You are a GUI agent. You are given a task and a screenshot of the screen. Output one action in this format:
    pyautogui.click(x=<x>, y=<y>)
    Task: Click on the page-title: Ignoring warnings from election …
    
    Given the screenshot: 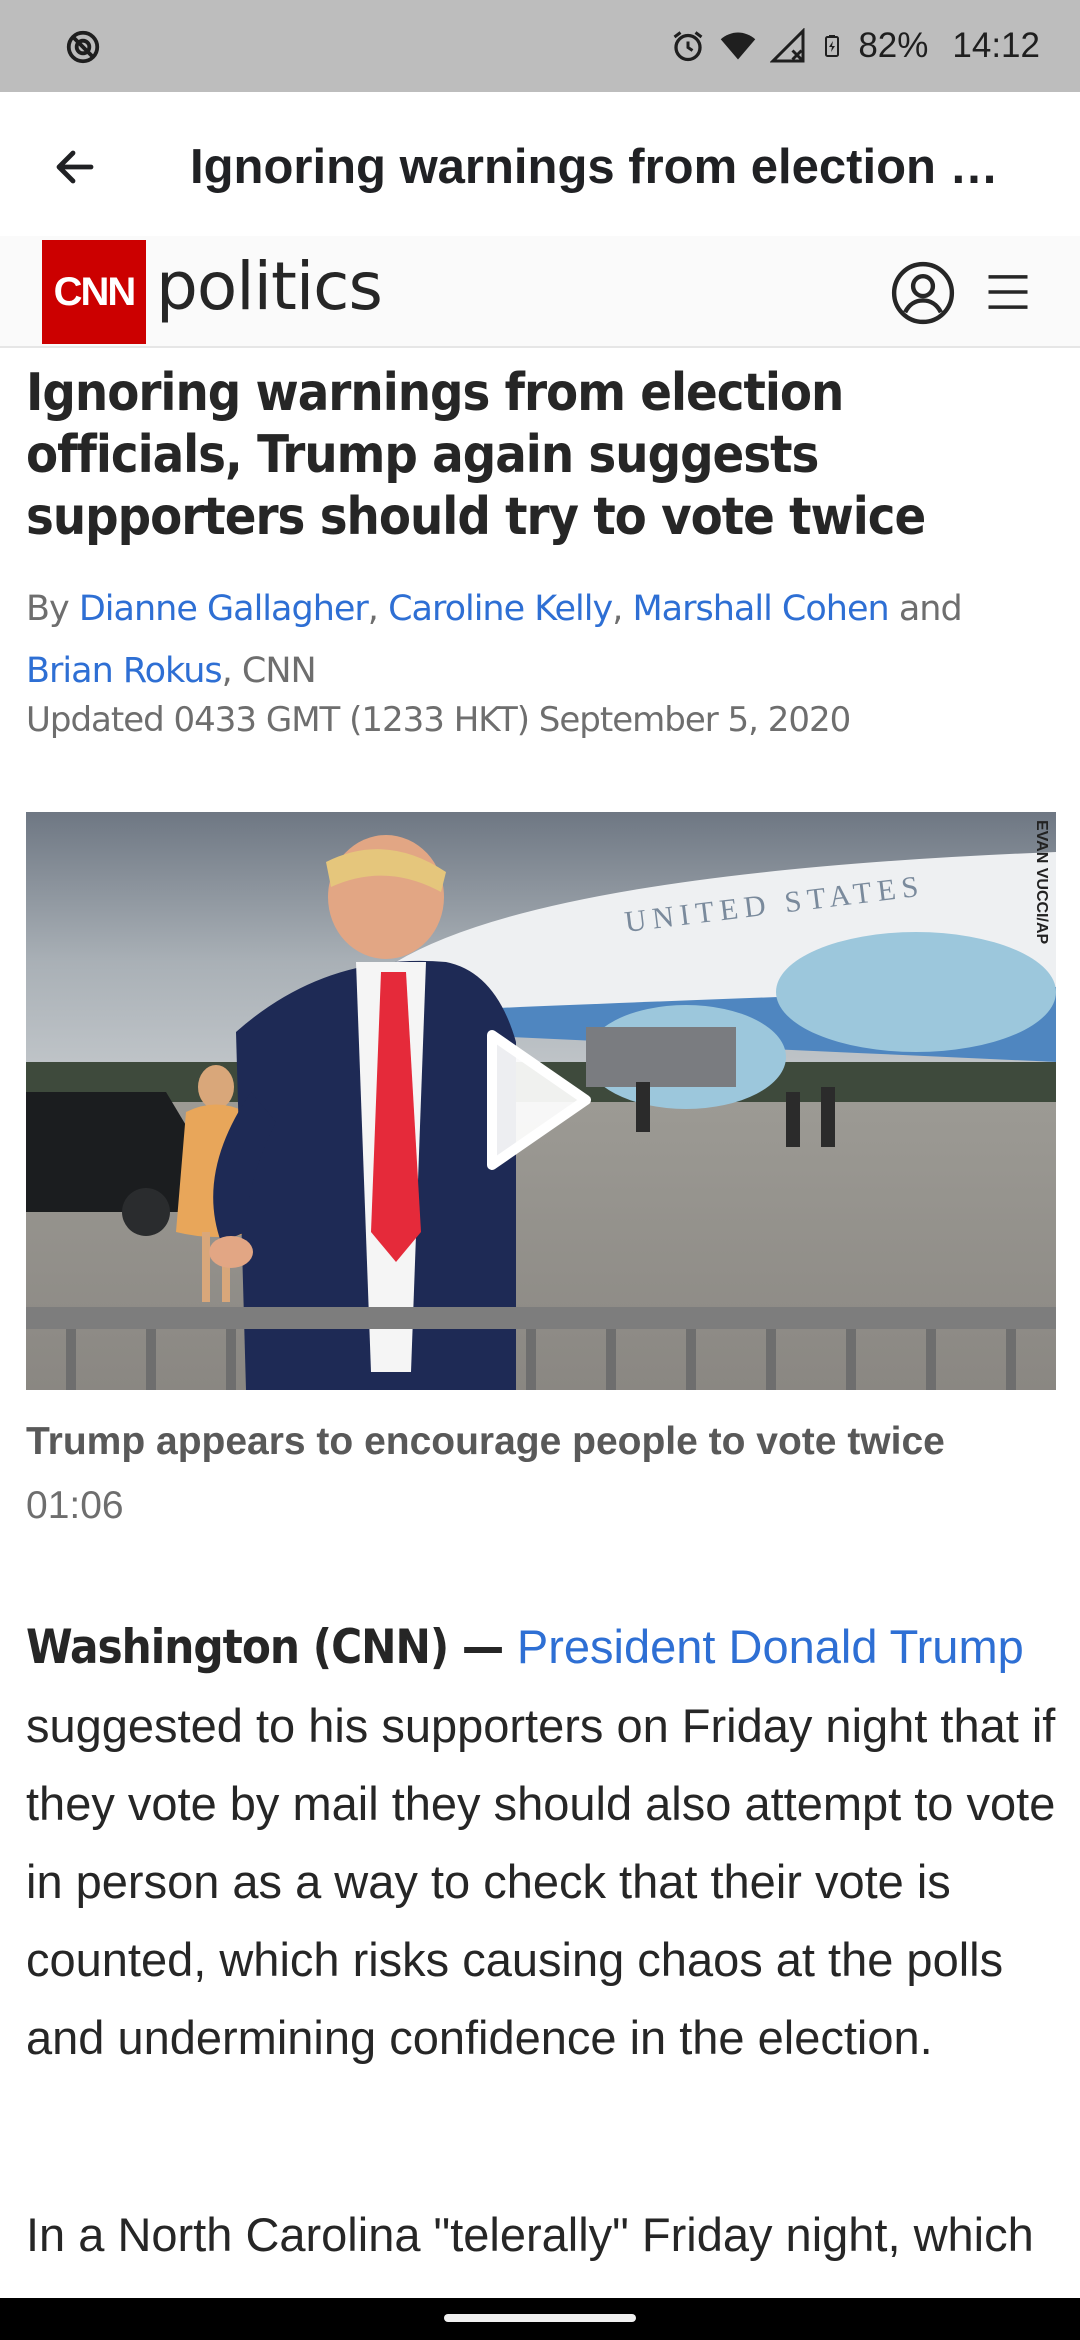 What is the action you would take?
    pyautogui.click(x=594, y=167)
    